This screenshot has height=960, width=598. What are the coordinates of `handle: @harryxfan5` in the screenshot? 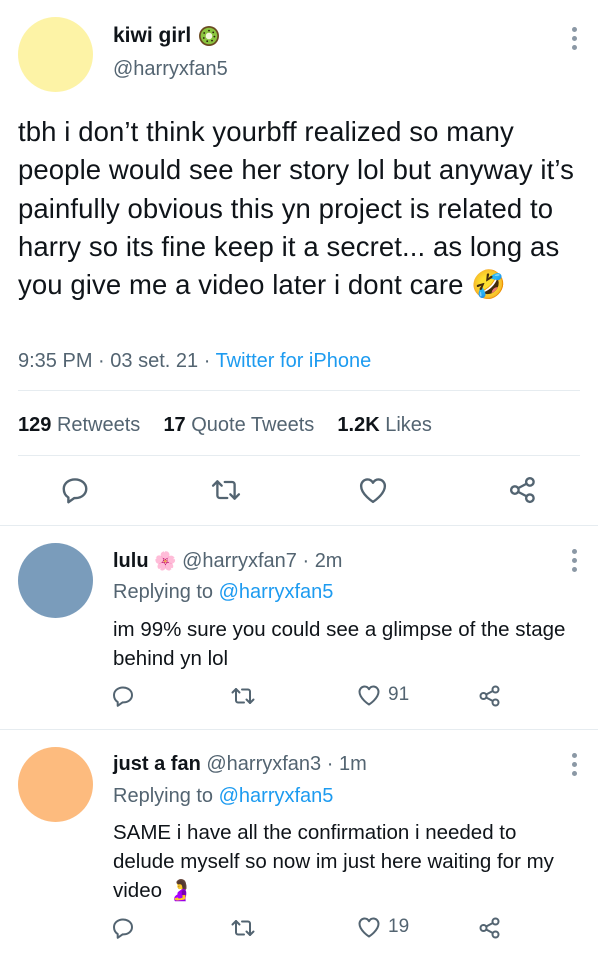 It's located at (170, 69).